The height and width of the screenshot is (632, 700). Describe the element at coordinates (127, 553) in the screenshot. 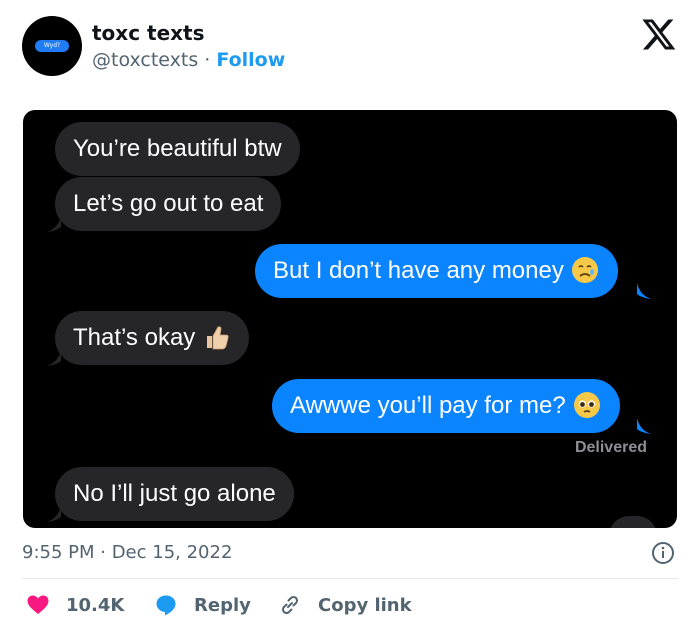

I see `tweet-timestamp: 9:55 PM · Dec 15, 2022` at that location.